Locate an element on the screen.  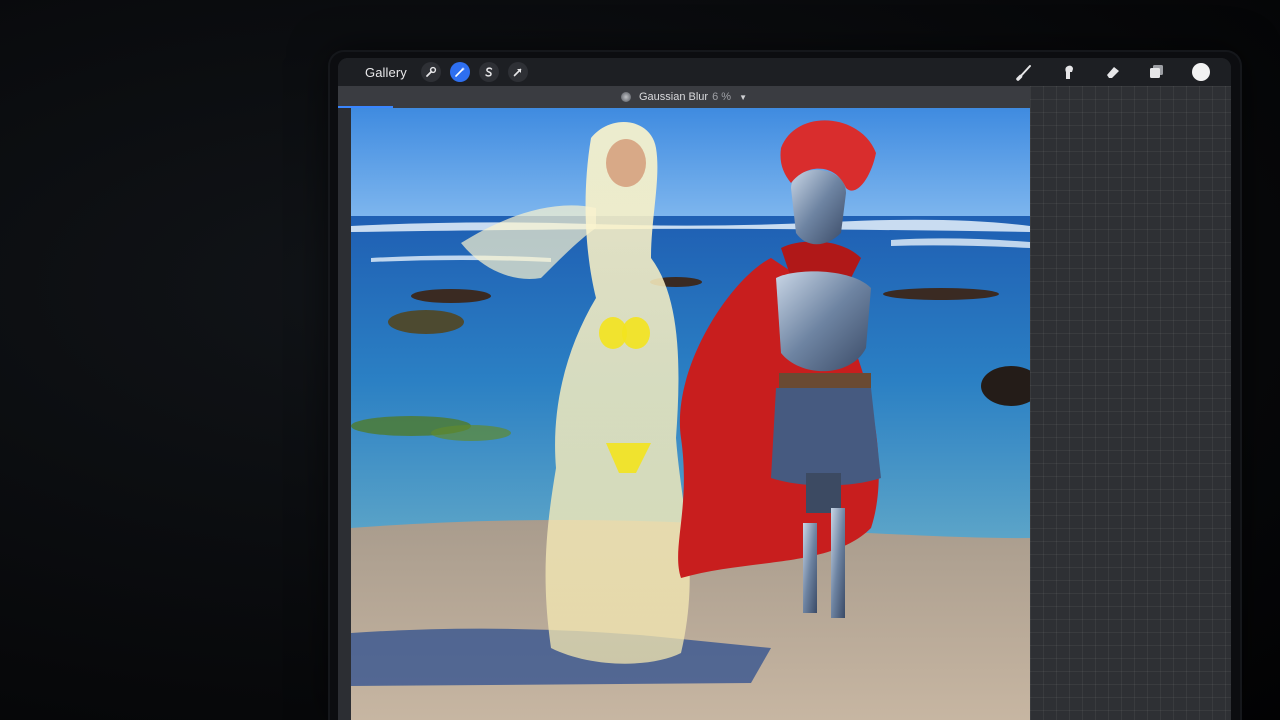
magic-wand-icon is located at coordinates (460, 72).